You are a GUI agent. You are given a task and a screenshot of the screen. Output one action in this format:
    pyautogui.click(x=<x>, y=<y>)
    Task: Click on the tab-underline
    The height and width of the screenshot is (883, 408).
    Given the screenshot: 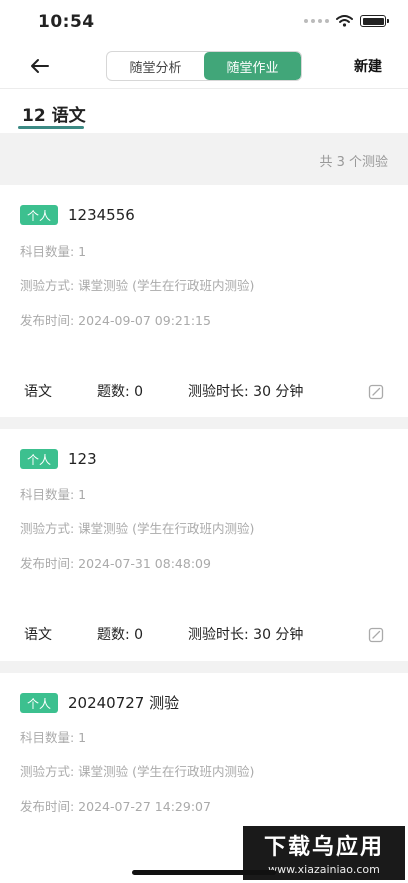 What is the action you would take?
    pyautogui.click(x=51, y=127)
    